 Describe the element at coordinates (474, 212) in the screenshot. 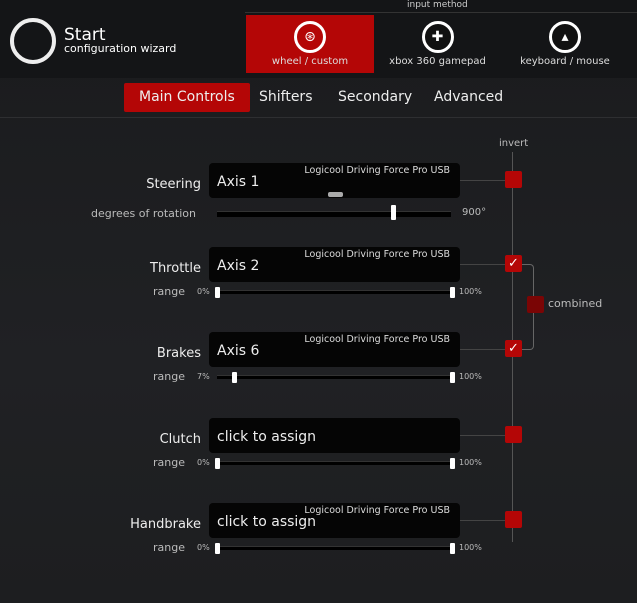

I see `rotation-value: 900°` at that location.